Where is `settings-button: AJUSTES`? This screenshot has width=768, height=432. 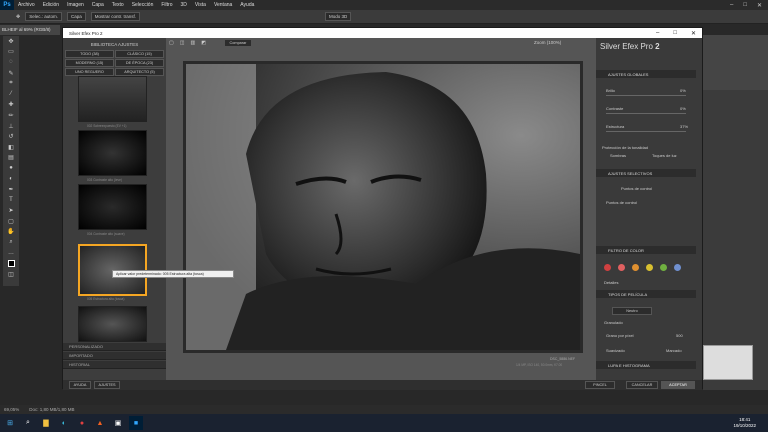 settings-button: AJUSTES is located at coordinates (107, 385).